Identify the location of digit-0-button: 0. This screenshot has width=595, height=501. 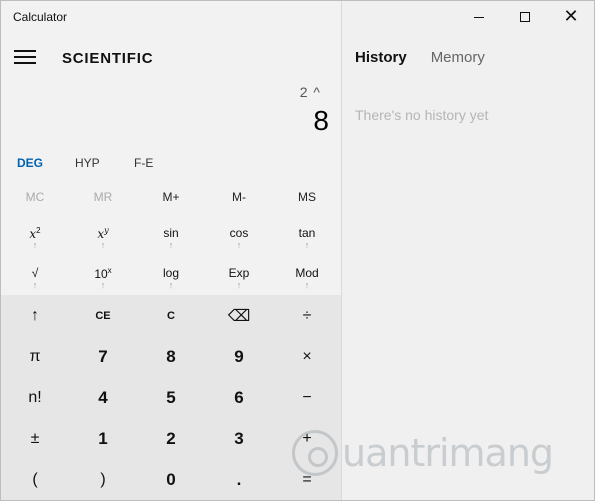
(171, 479).